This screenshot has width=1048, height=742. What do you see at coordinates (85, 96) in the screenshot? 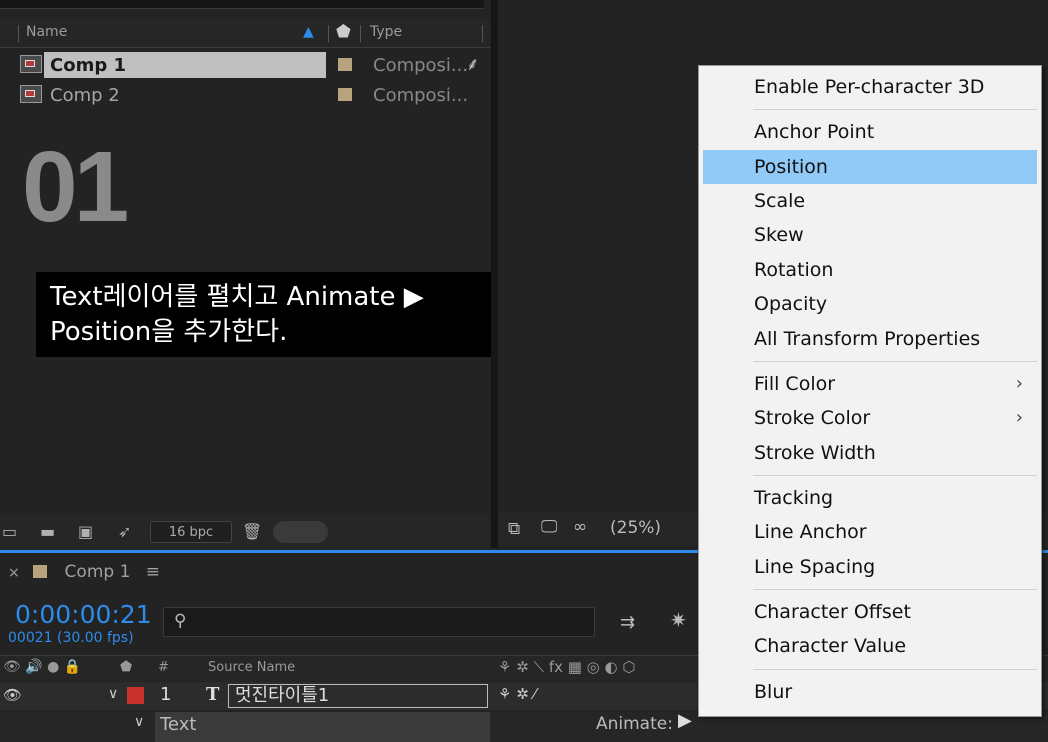
I see `item-name: Comp 2` at bounding box center [85, 96].